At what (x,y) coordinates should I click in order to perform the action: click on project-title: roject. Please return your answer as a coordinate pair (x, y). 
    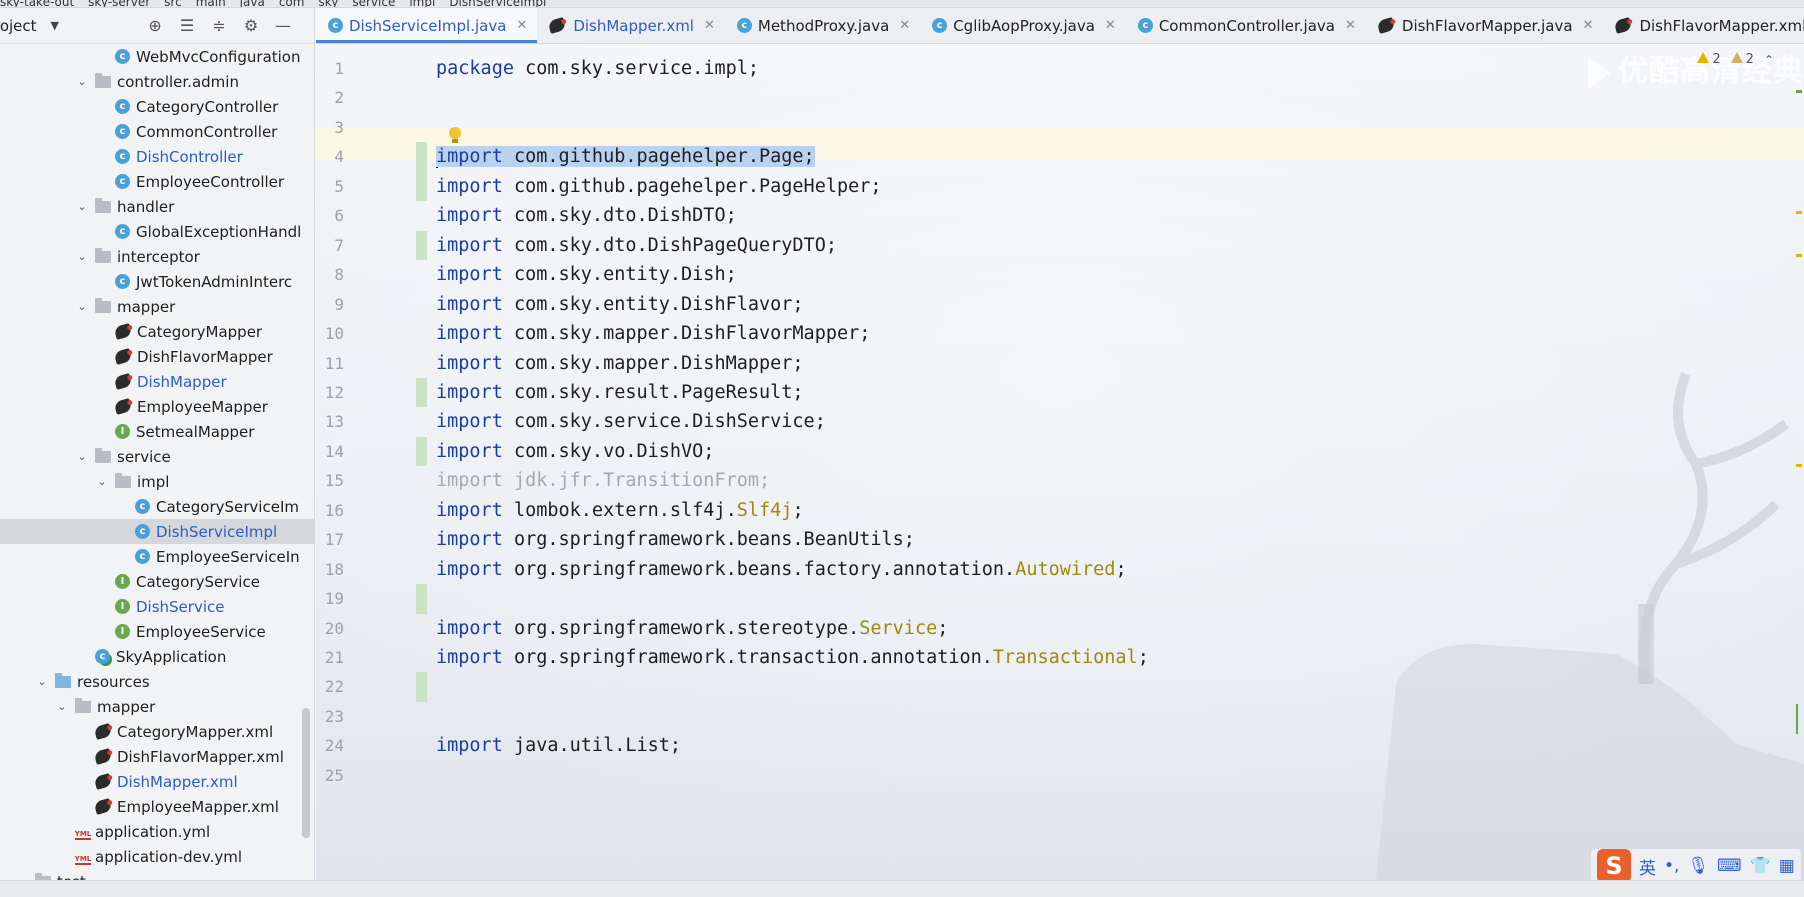
    Looking at the image, I should click on (18, 26).